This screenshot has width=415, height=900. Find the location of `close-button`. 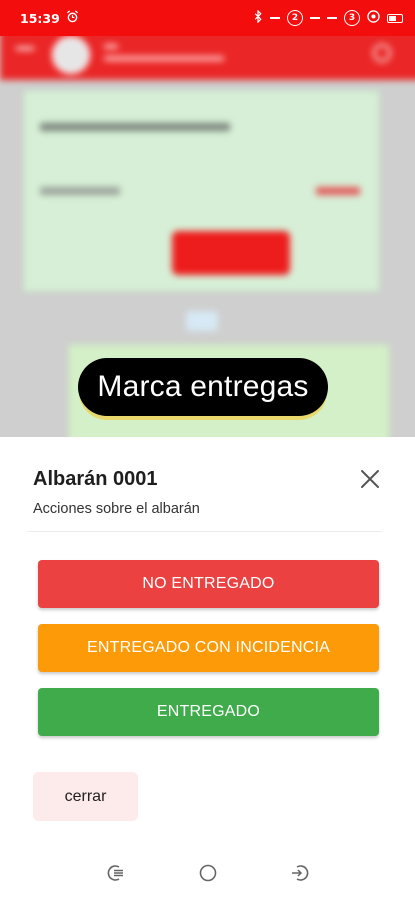

close-button is located at coordinates (370, 481).